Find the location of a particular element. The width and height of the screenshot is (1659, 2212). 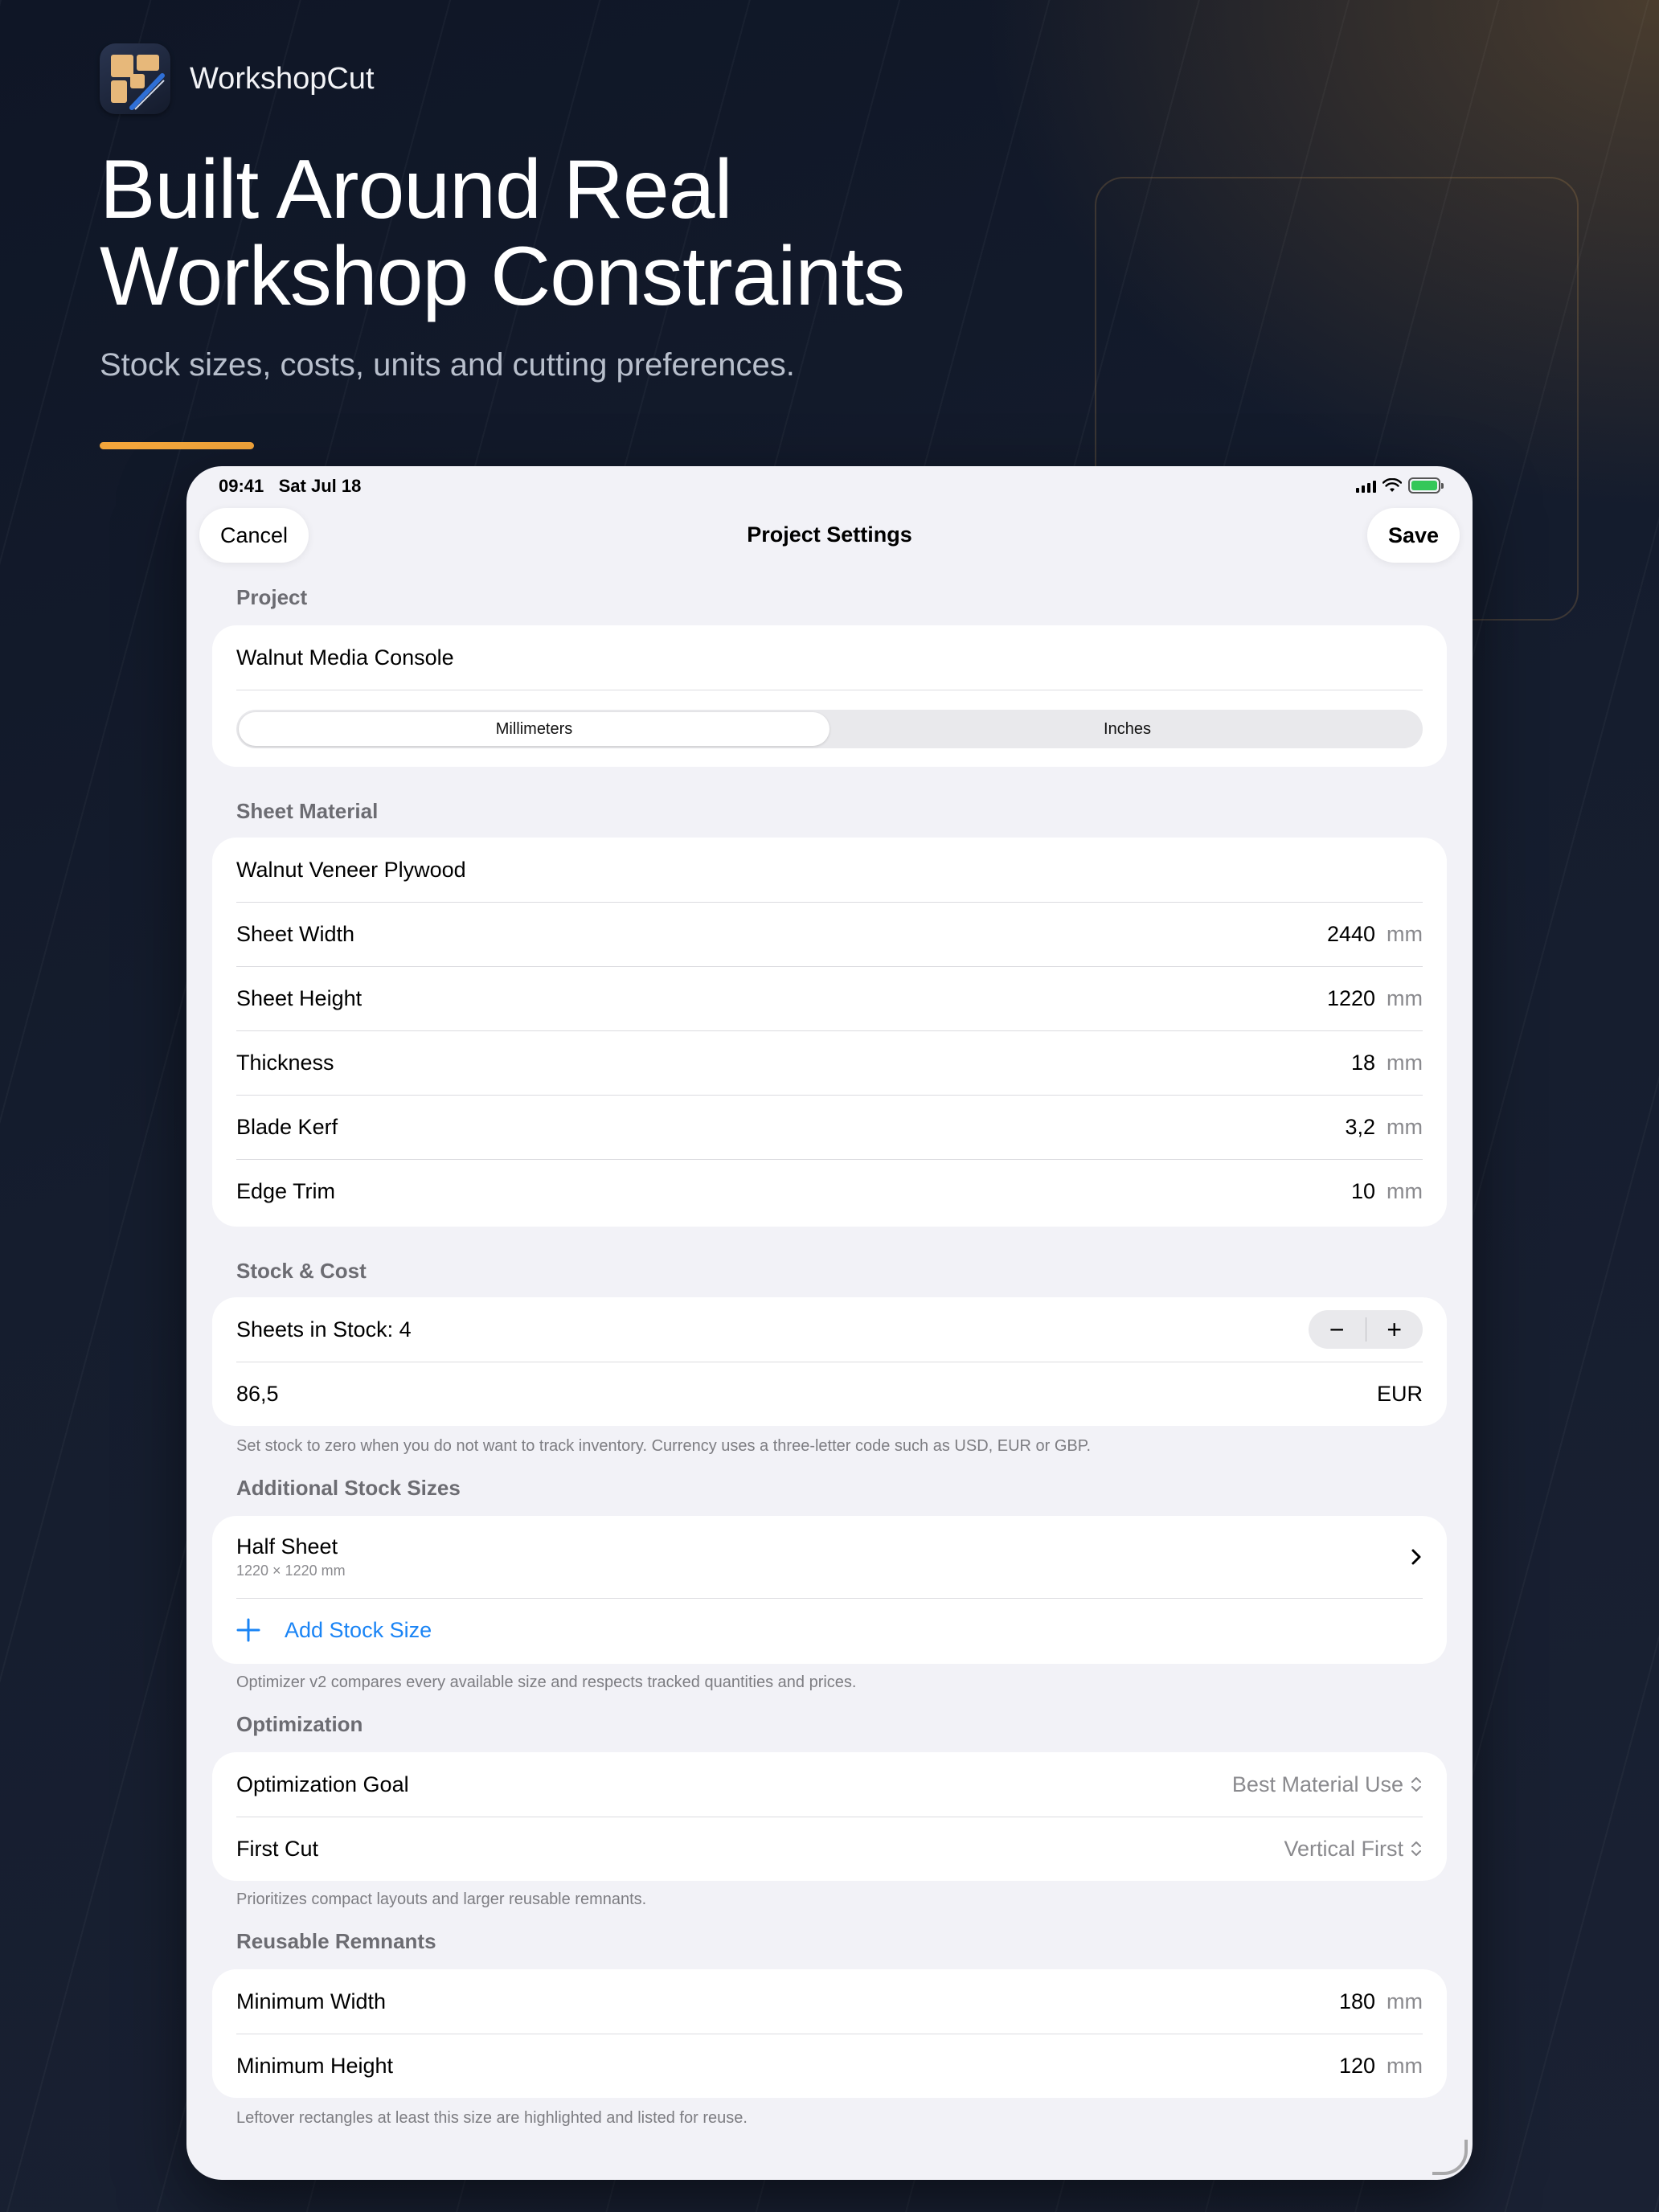

additional-stock-card: Half Sheet 1220 × 1220 mm Add Stock Size is located at coordinates (829, 1590).